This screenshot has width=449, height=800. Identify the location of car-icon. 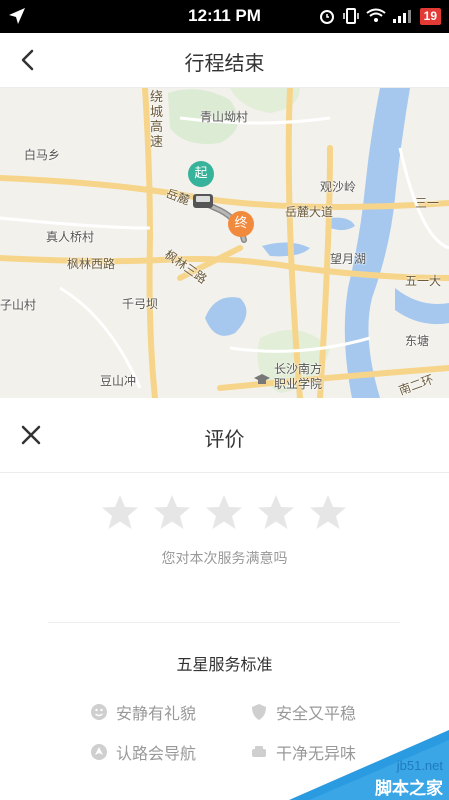
(203, 201).